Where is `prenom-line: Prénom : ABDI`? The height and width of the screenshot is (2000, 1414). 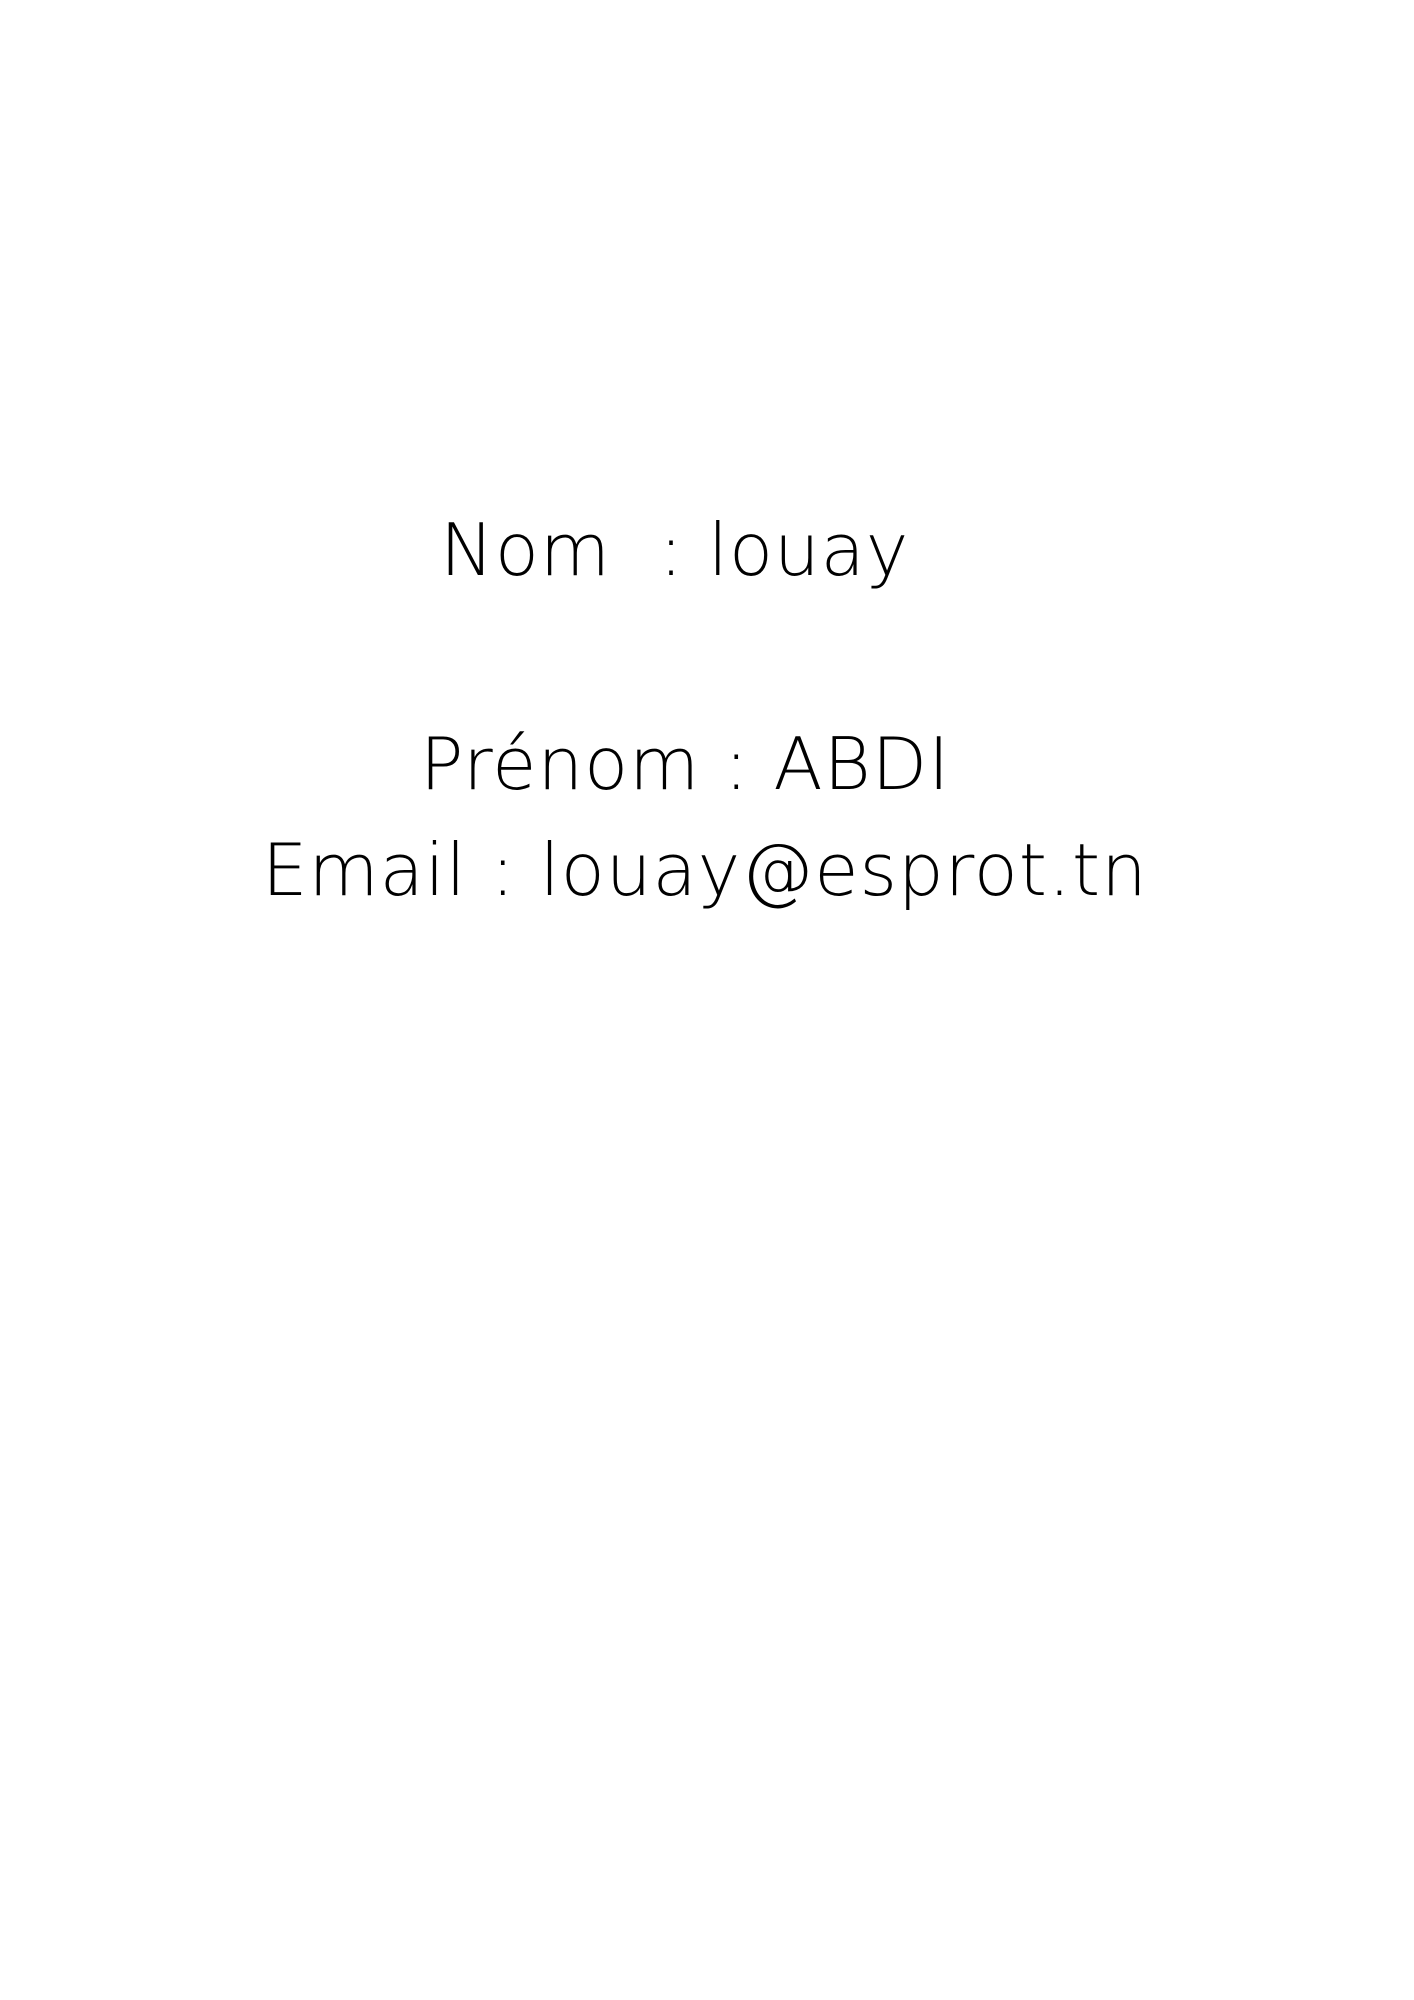 prenom-line: Prénom : ABDI is located at coordinates (685, 764).